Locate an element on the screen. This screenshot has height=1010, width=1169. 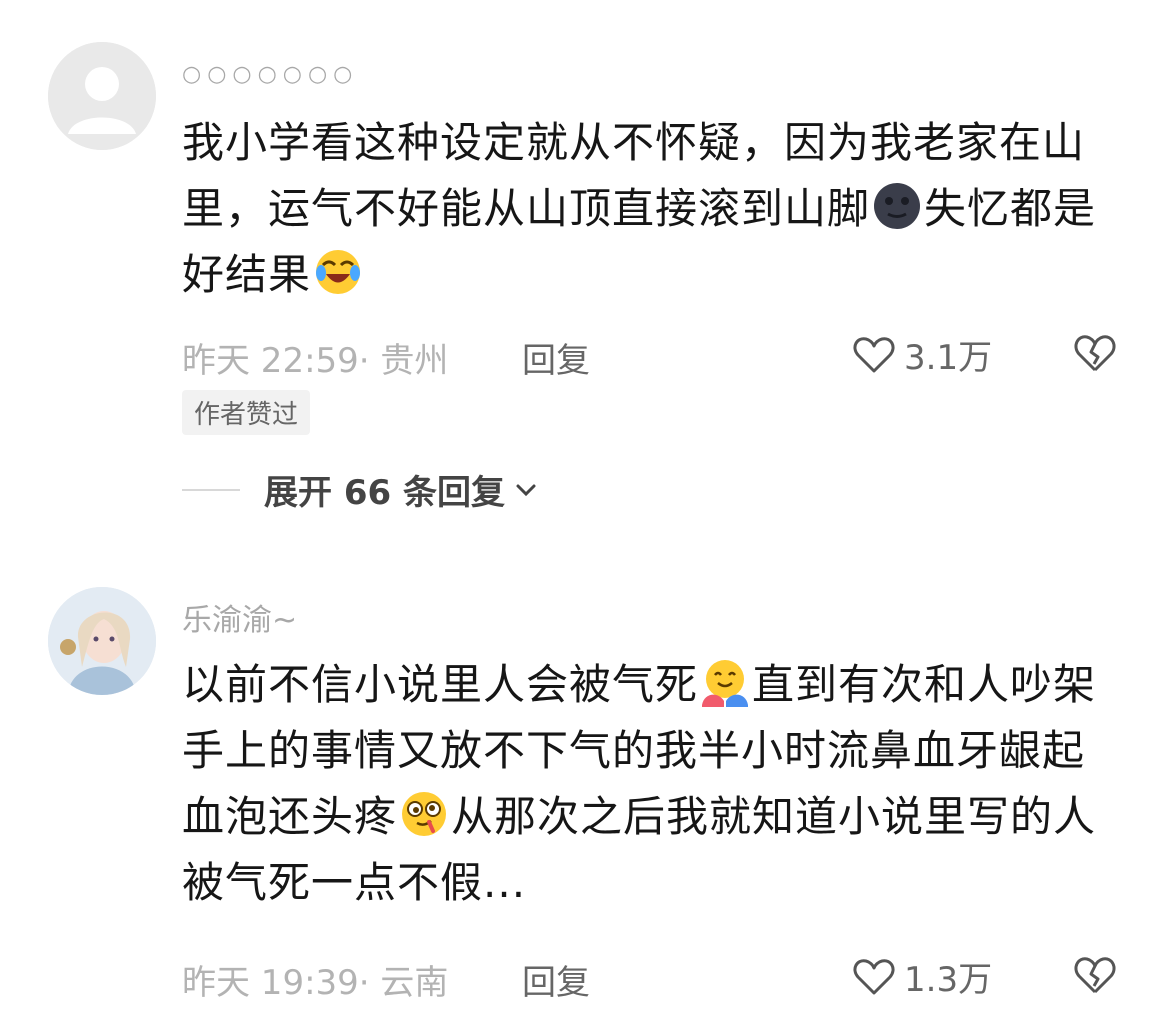
divider-line is located at coordinates (211, 489).